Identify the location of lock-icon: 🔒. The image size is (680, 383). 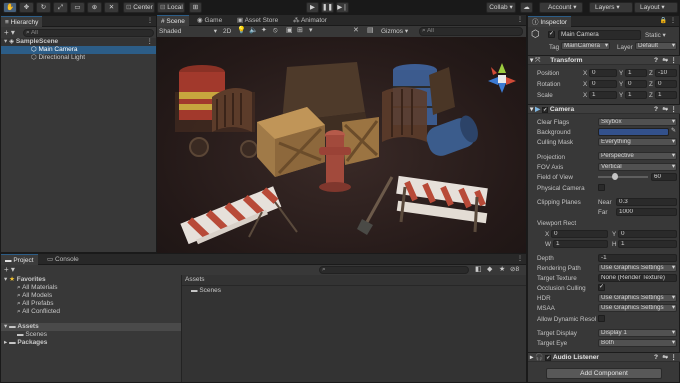
(663, 20).